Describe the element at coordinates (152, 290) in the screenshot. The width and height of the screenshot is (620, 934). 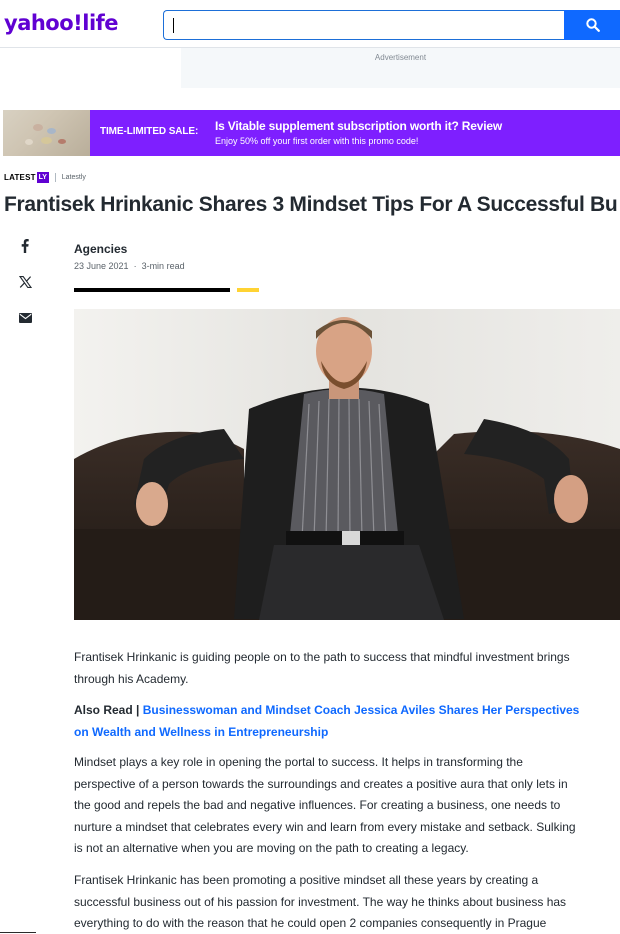
I see `byline-divider` at that location.